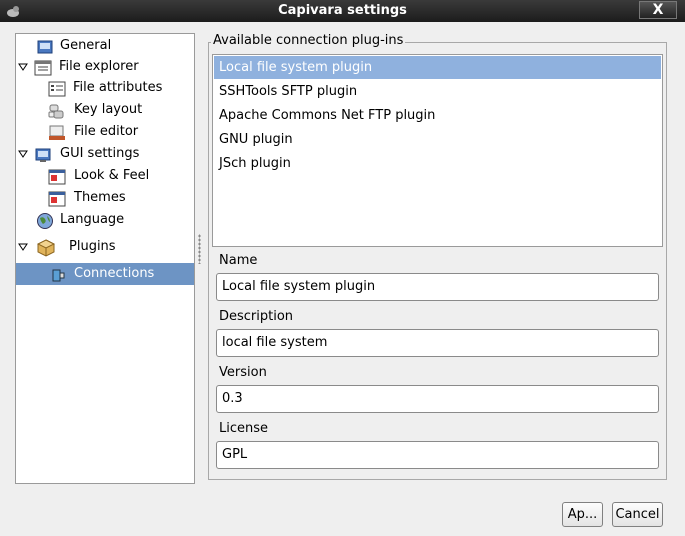 The width and height of the screenshot is (685, 536). Describe the element at coordinates (57, 89) in the screenshot. I see `file-attributes-icon` at that location.